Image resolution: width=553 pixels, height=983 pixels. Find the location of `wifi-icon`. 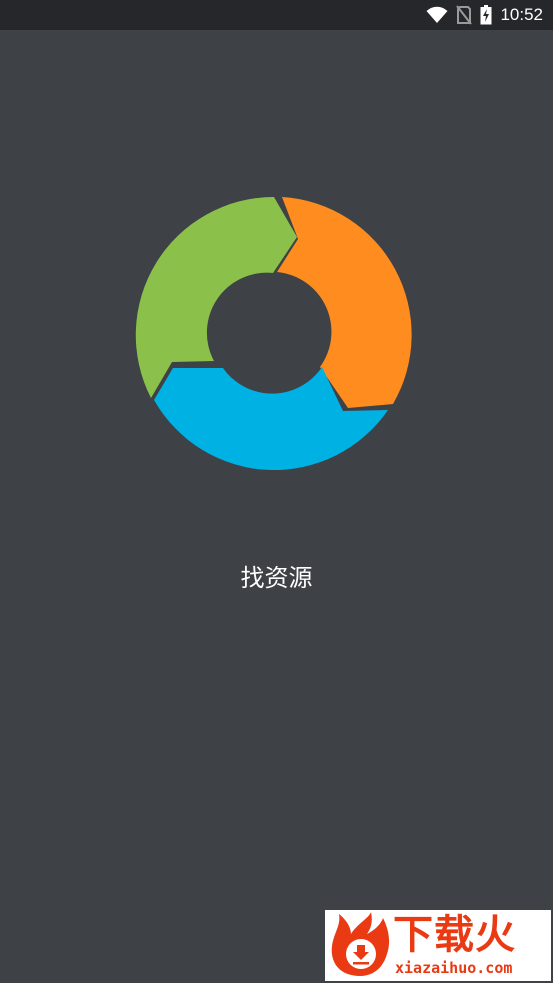

wifi-icon is located at coordinates (437, 14).